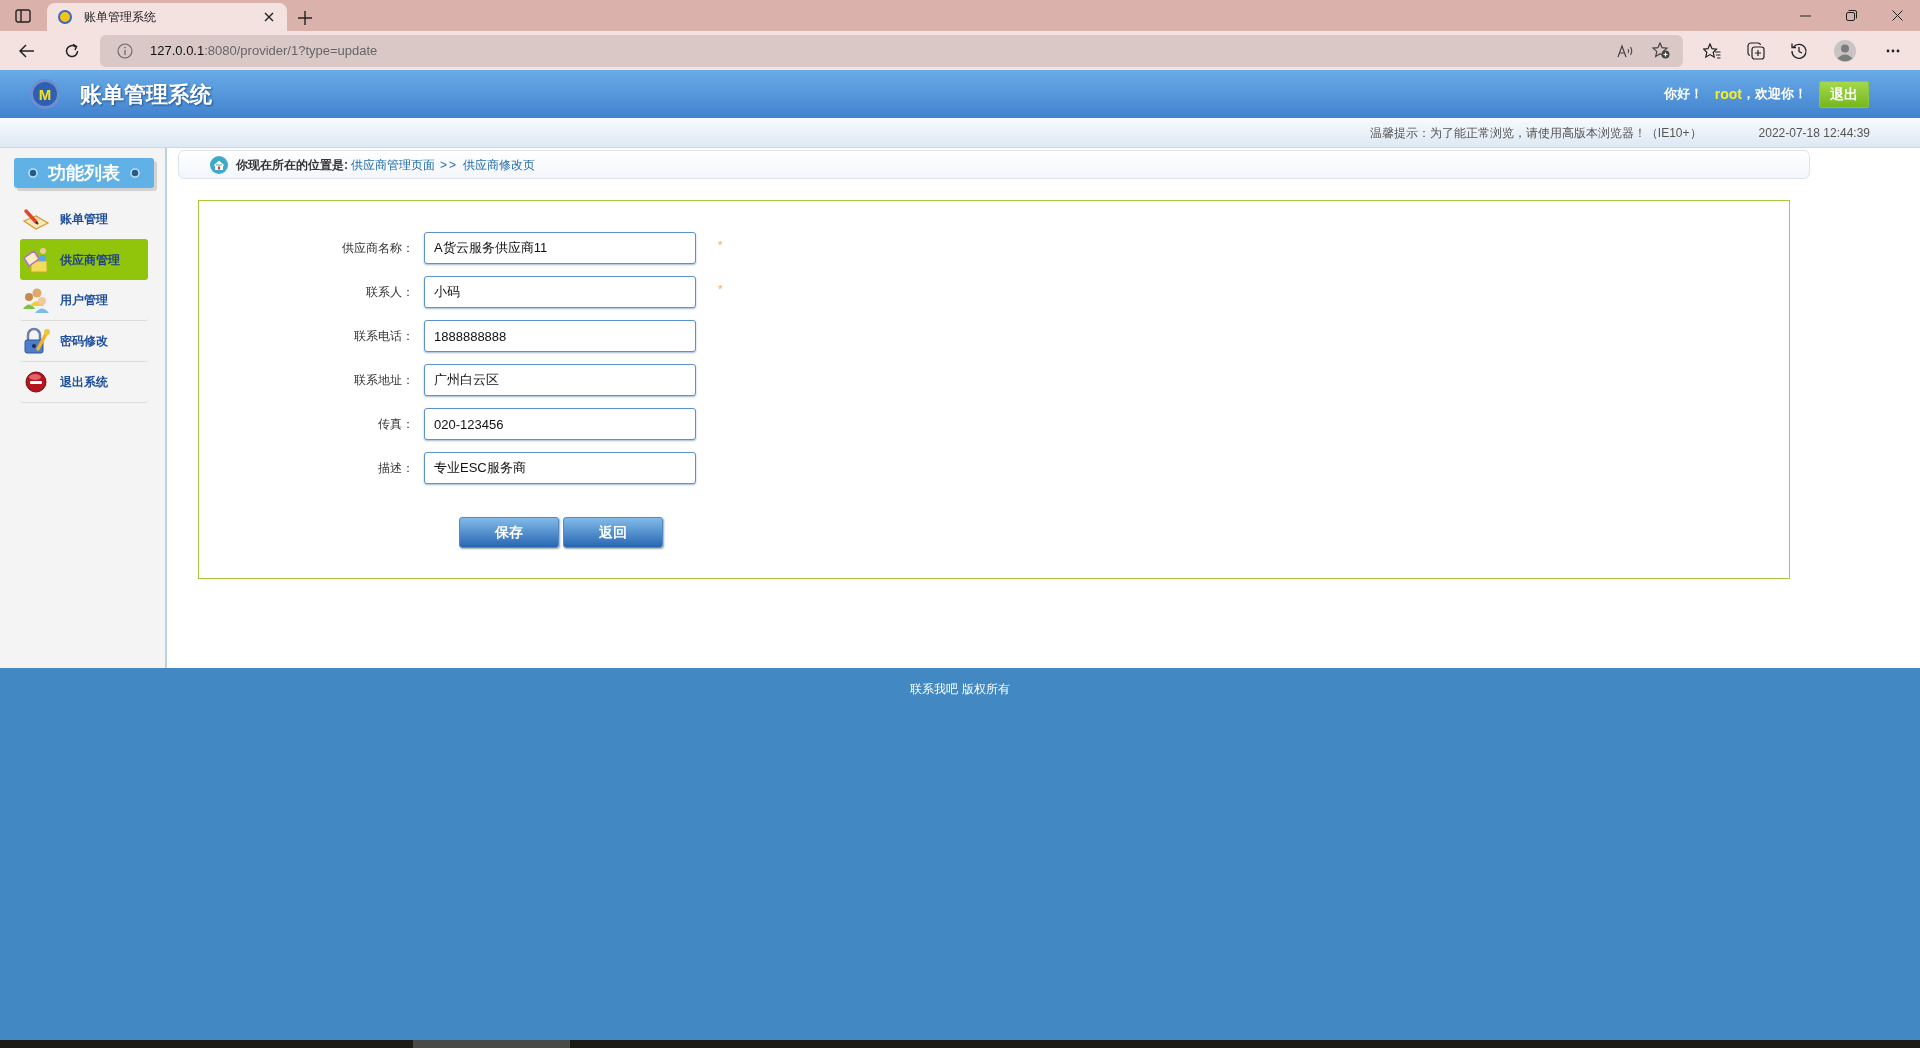 The image size is (1920, 1048). I want to click on field-label: 供应商名称：, so click(377, 248).